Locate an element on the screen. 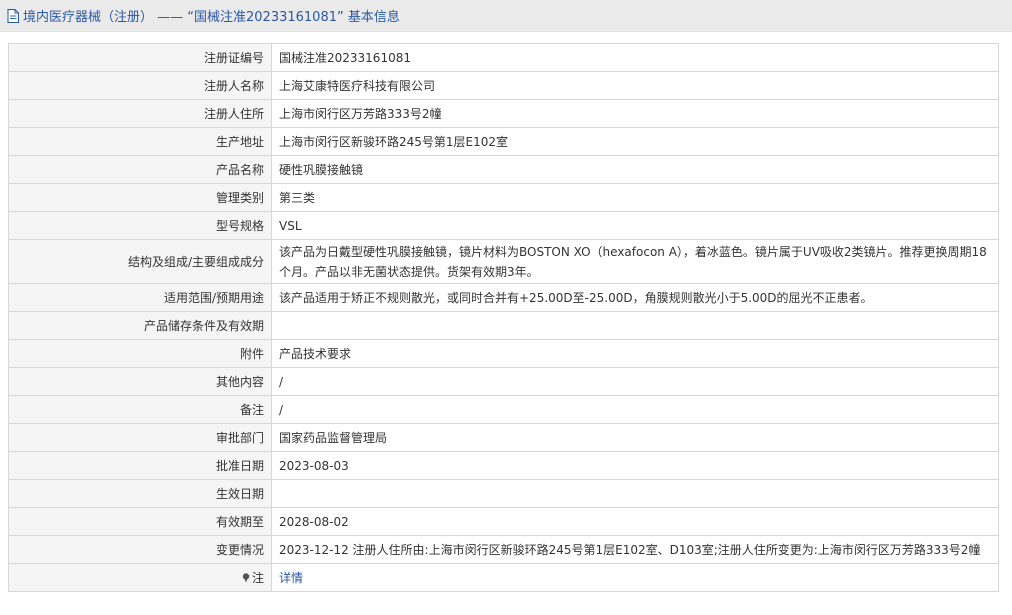 This screenshot has height=615, width=1012. field-label: 有效期至 is located at coordinates (140, 521).